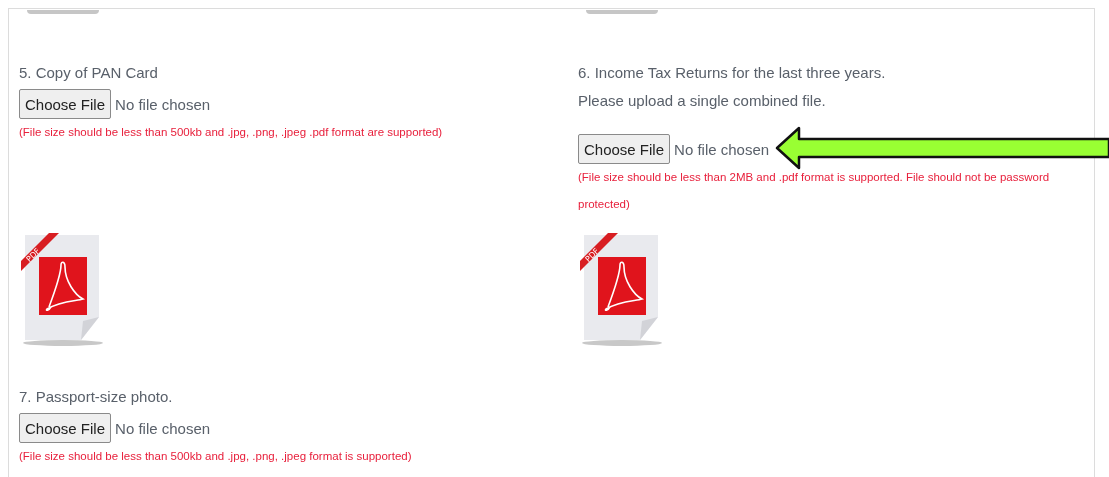 This screenshot has width=1109, height=477. What do you see at coordinates (814, 191) in the screenshot?
I see `file-requirements-note: (File size should be less than 2MB and .pdf format is supported. File should not be password protected)` at bounding box center [814, 191].